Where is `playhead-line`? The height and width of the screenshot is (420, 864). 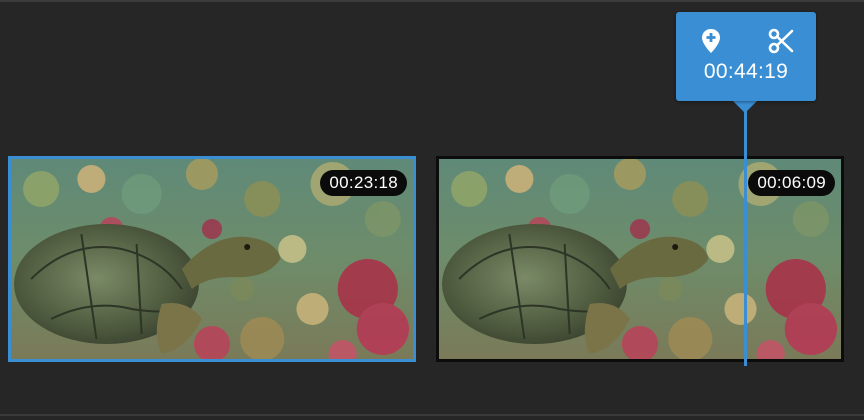 playhead-line is located at coordinates (745, 233).